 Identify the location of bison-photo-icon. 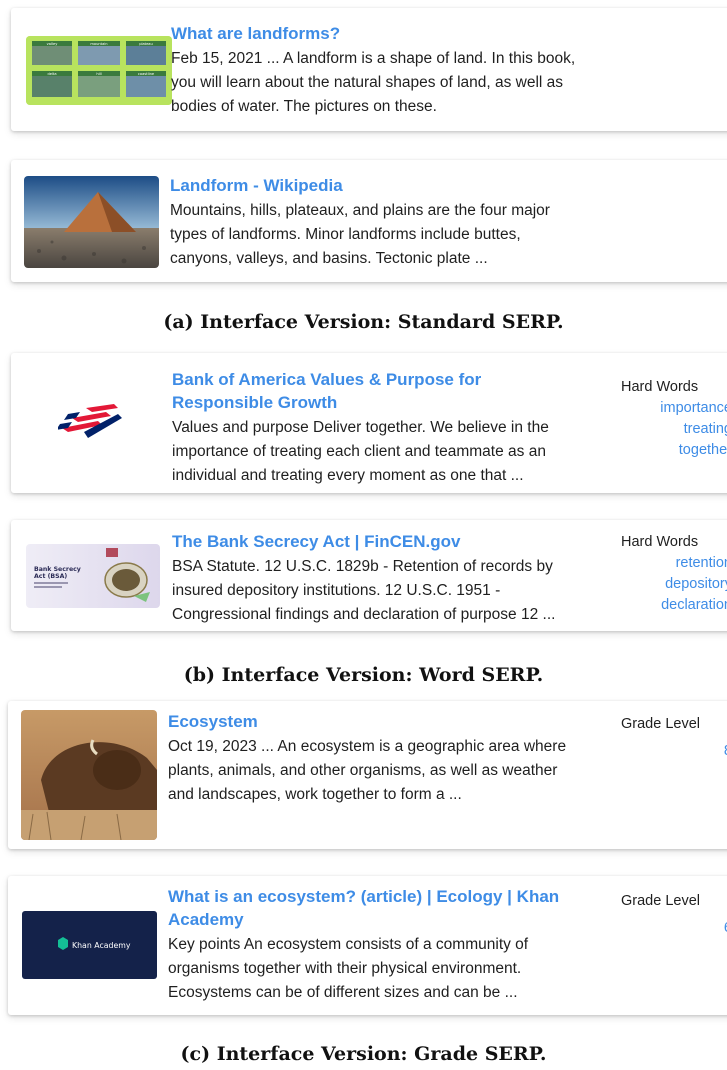
(89, 775).